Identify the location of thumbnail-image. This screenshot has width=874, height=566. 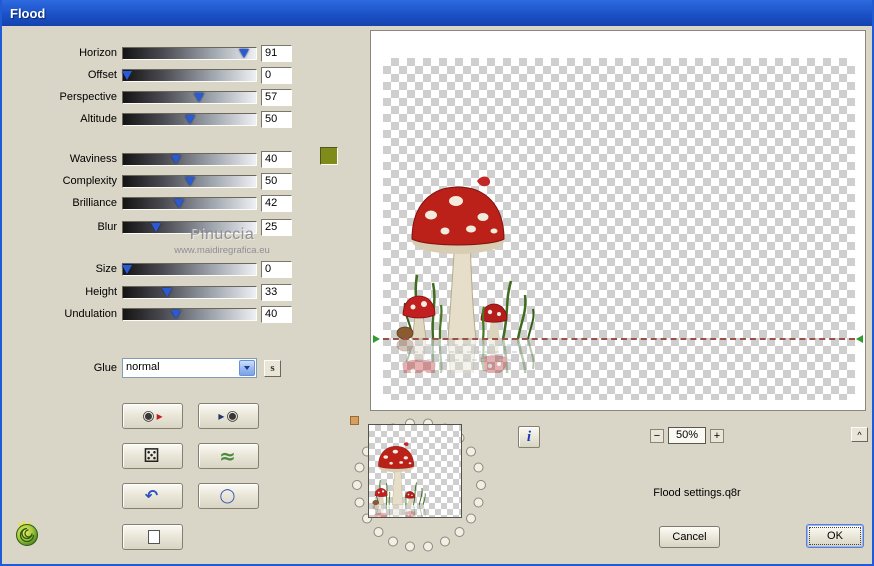
(400, 477).